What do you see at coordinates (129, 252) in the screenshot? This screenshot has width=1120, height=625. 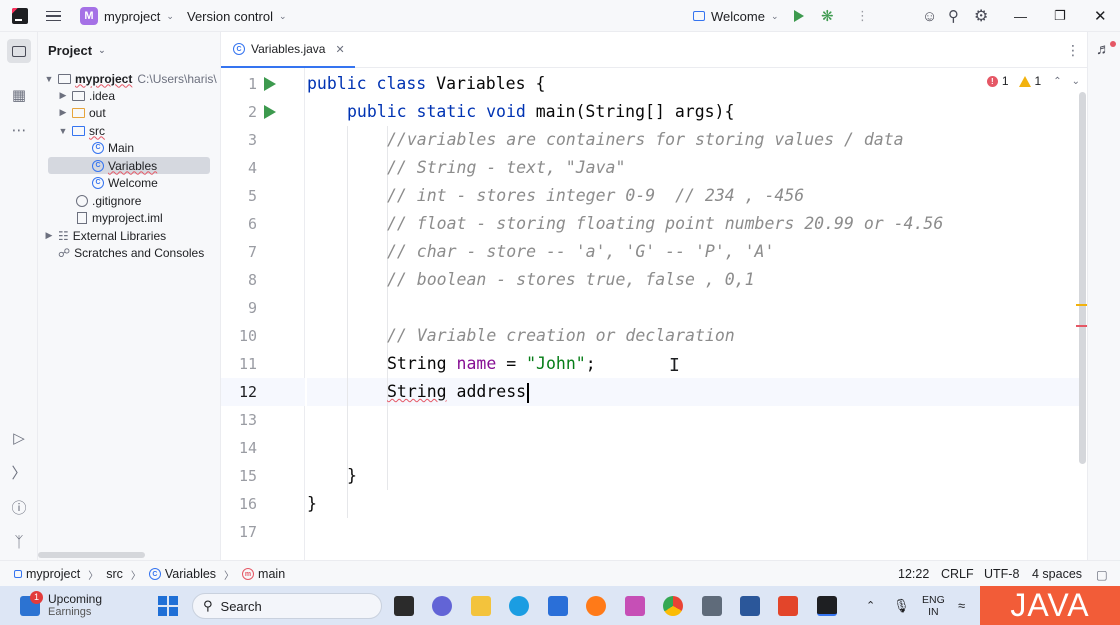 I see `tree-item-scratches: ☍ Scratches and Consoles` at bounding box center [129, 252].